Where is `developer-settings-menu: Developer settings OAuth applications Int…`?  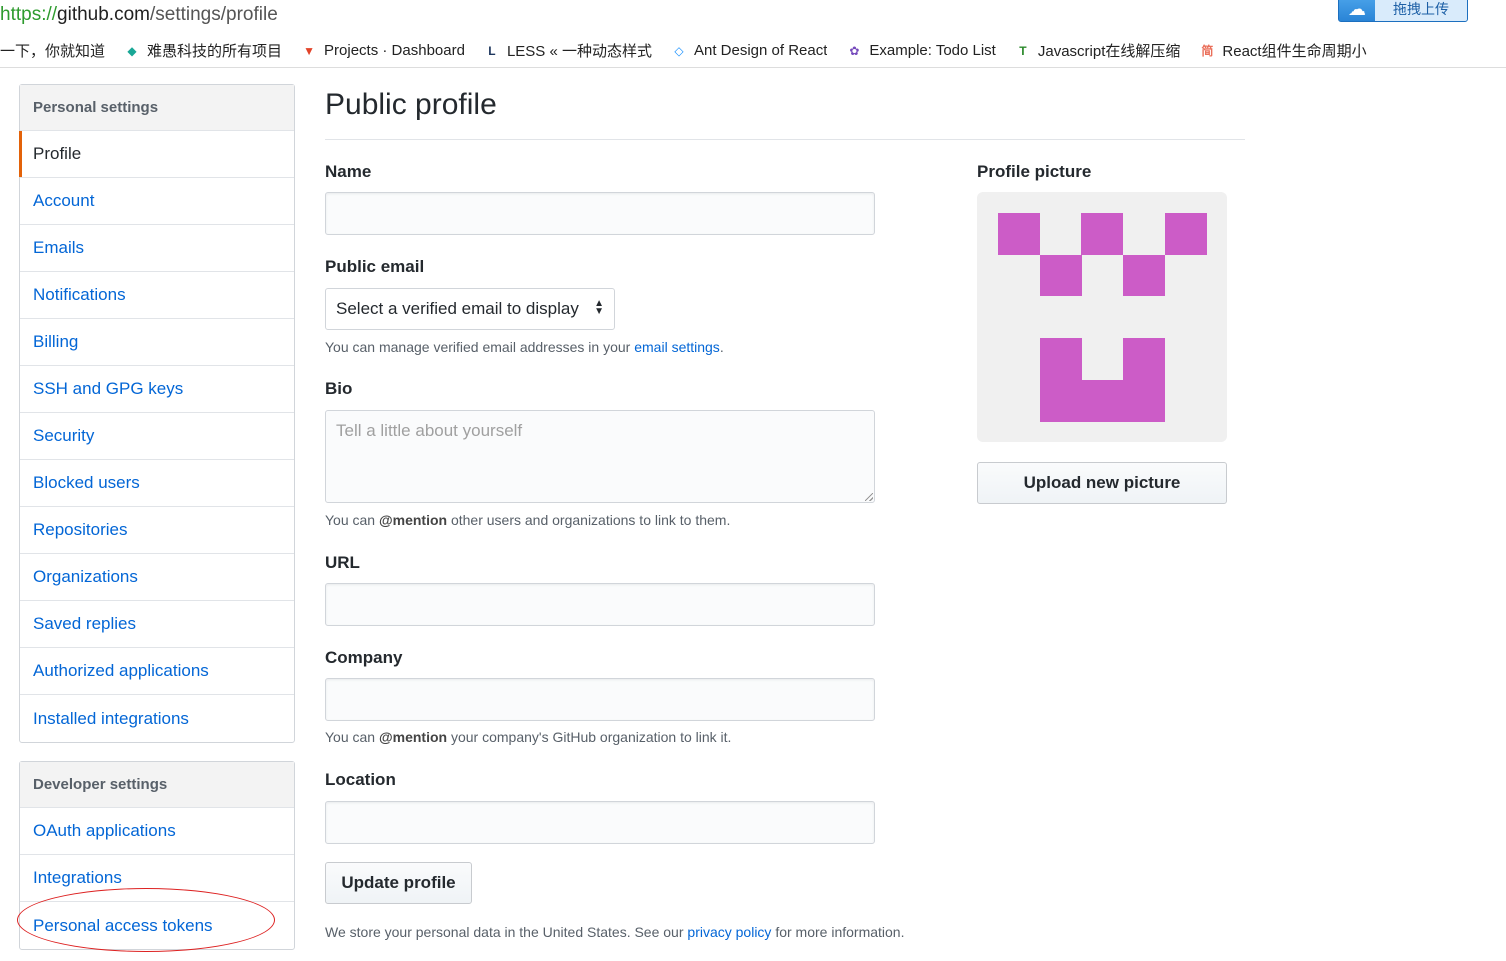 developer-settings-menu: Developer settings OAuth applications Int… is located at coordinates (157, 855).